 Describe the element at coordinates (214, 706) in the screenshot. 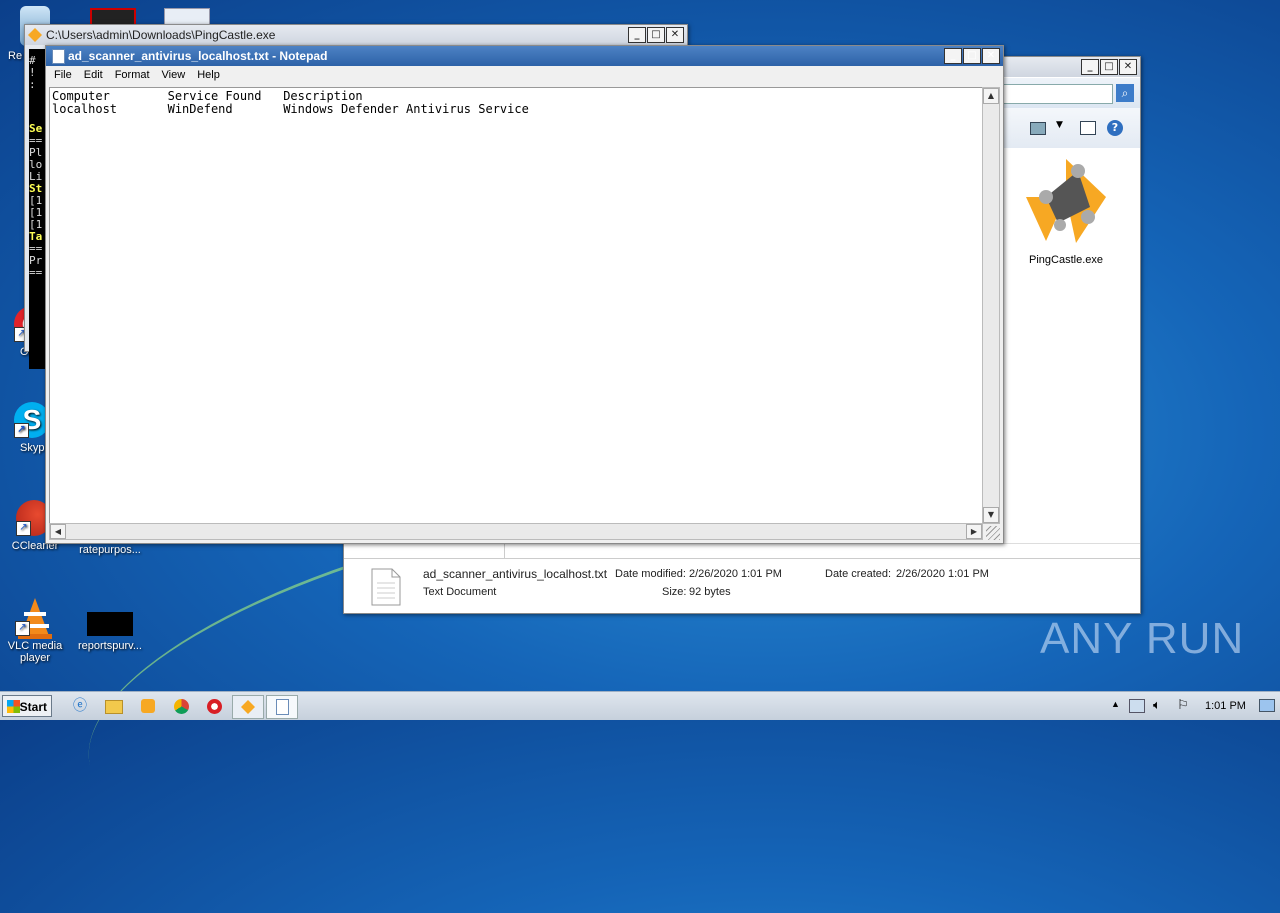

I see `opera-taskbar-icon` at that location.